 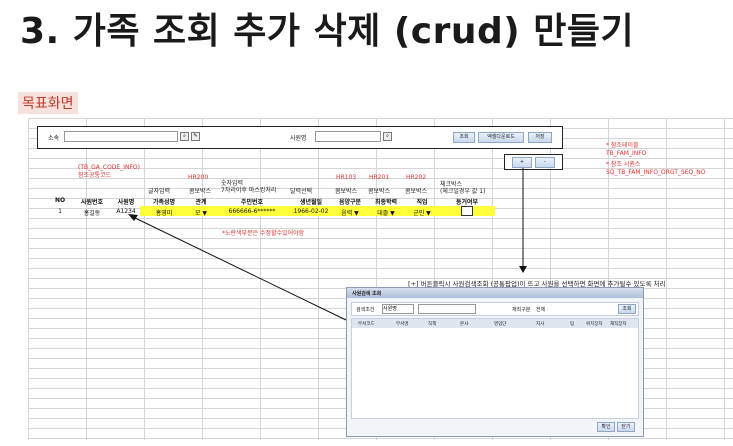 I want to click on popup-col-dept-name: 부서명, so click(x=402, y=324).